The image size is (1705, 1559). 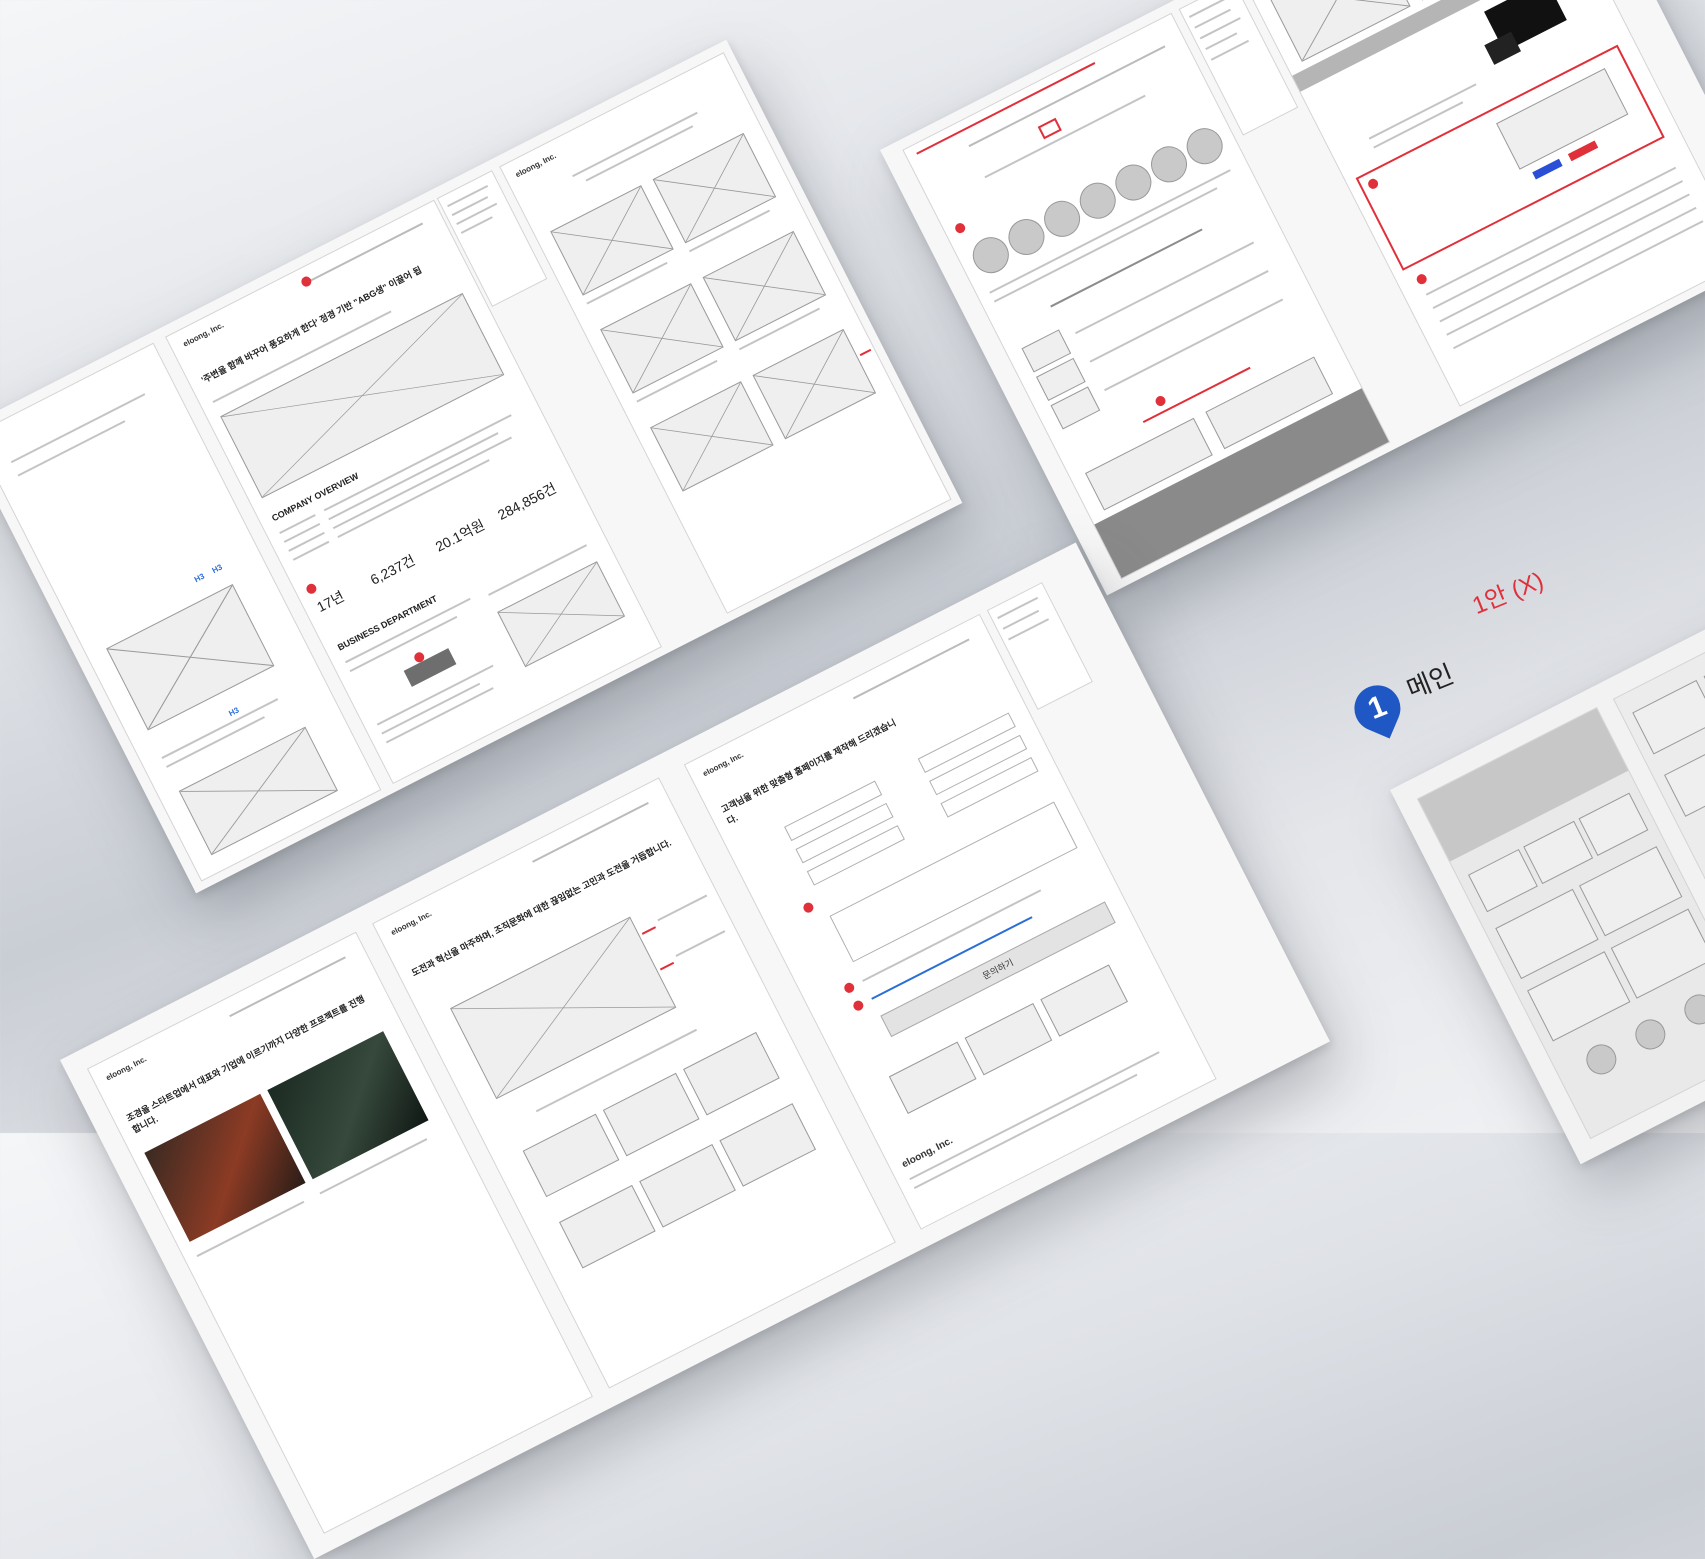 What do you see at coordinates (527, 501) in the screenshot?
I see `stat-value: 284,856건` at bounding box center [527, 501].